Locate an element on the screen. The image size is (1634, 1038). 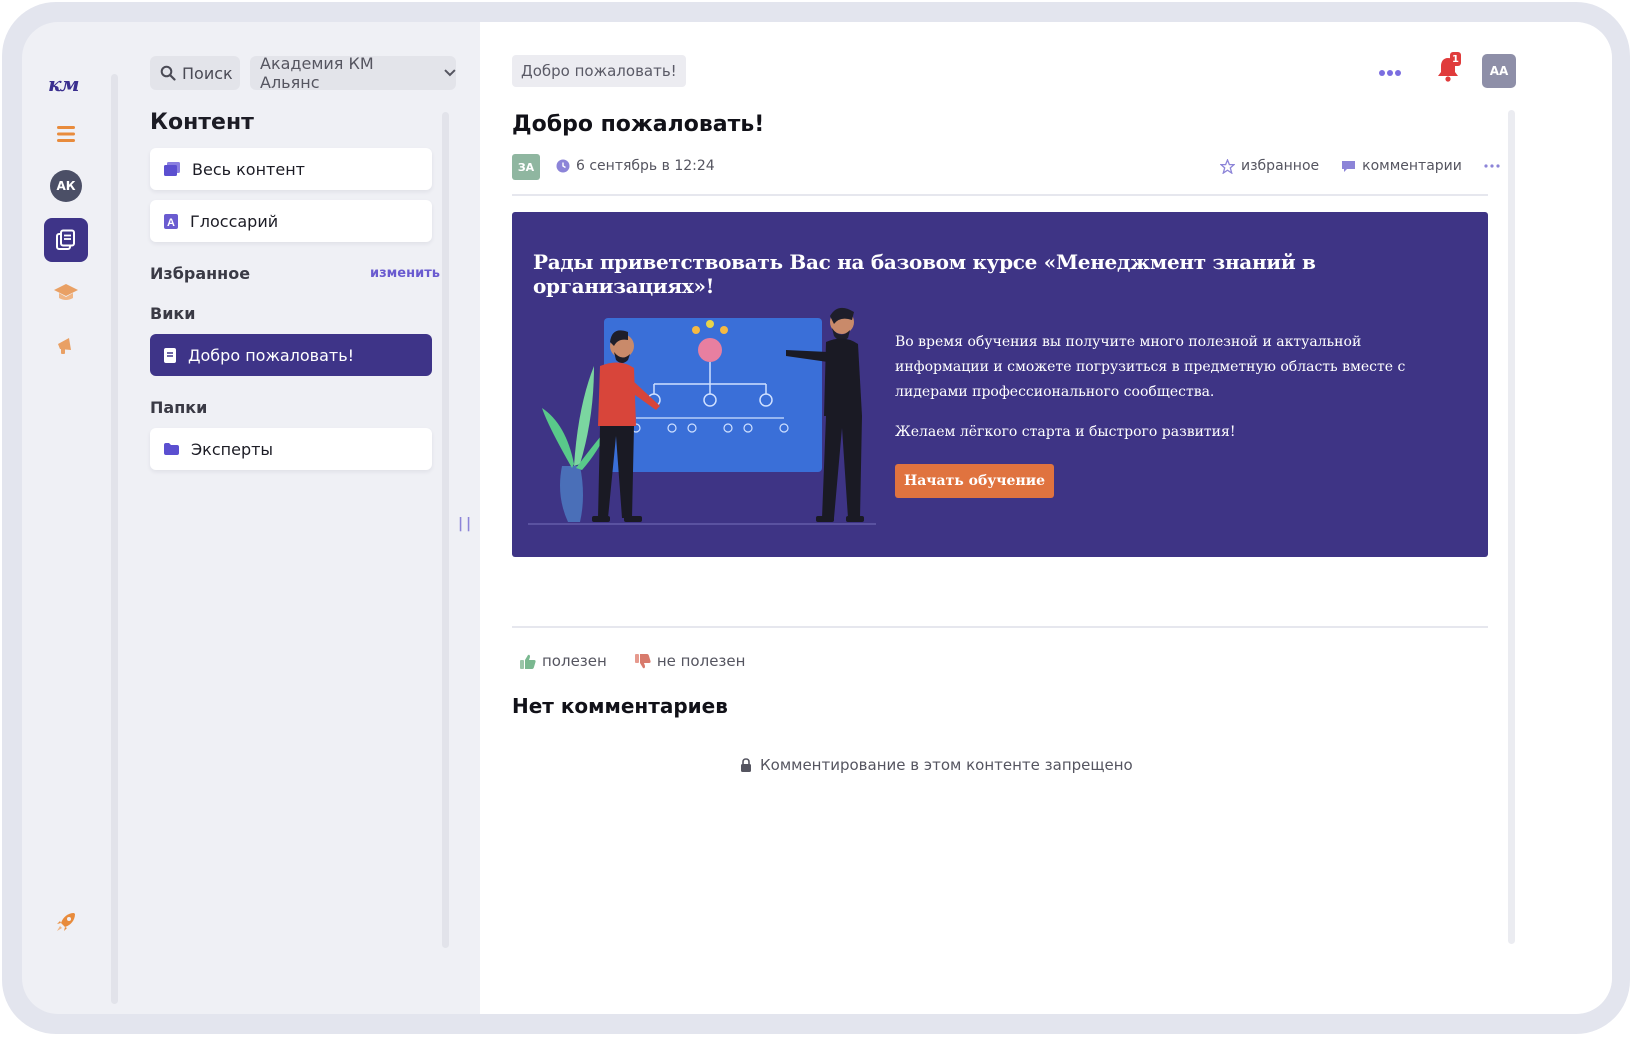
header-divider is located at coordinates (1000, 195).